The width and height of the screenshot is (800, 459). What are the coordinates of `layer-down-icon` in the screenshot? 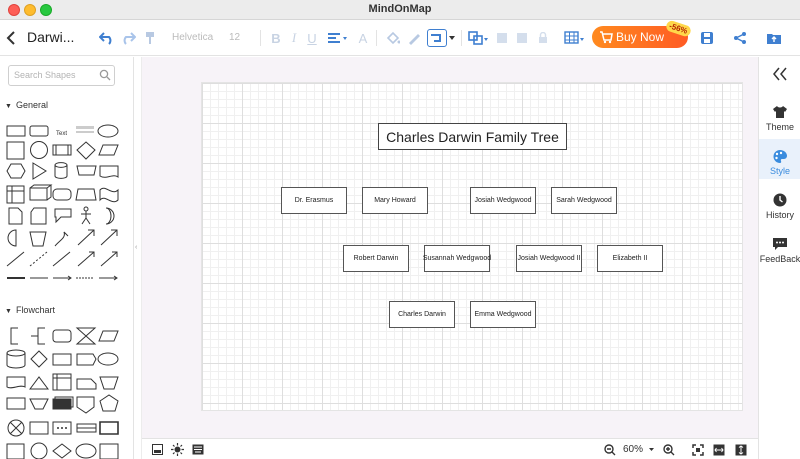 It's located at (522, 38).